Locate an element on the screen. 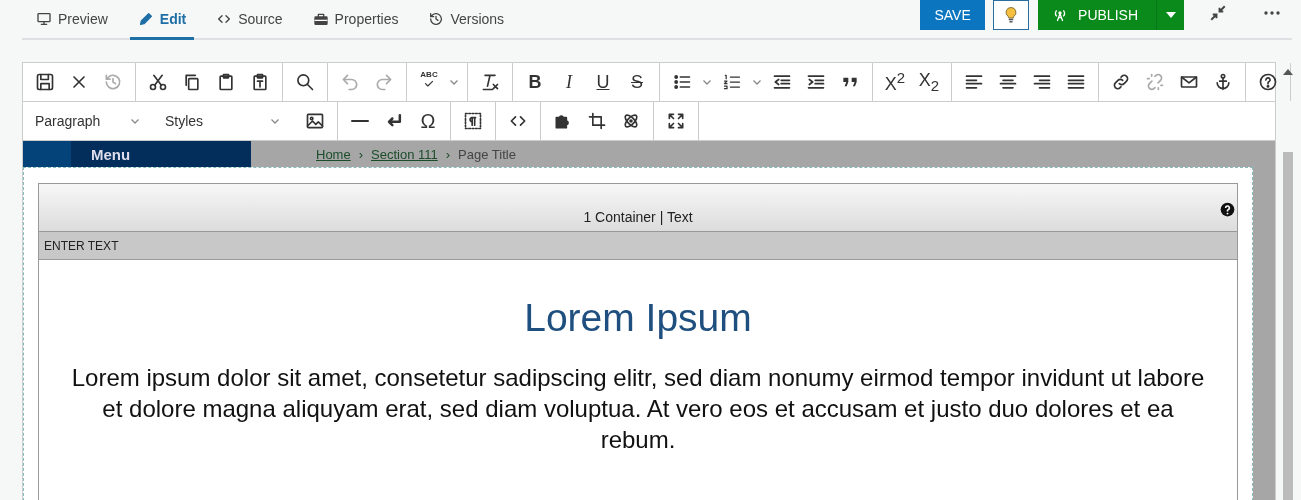 The image size is (1301, 500). indent-icon is located at coordinates (816, 82).